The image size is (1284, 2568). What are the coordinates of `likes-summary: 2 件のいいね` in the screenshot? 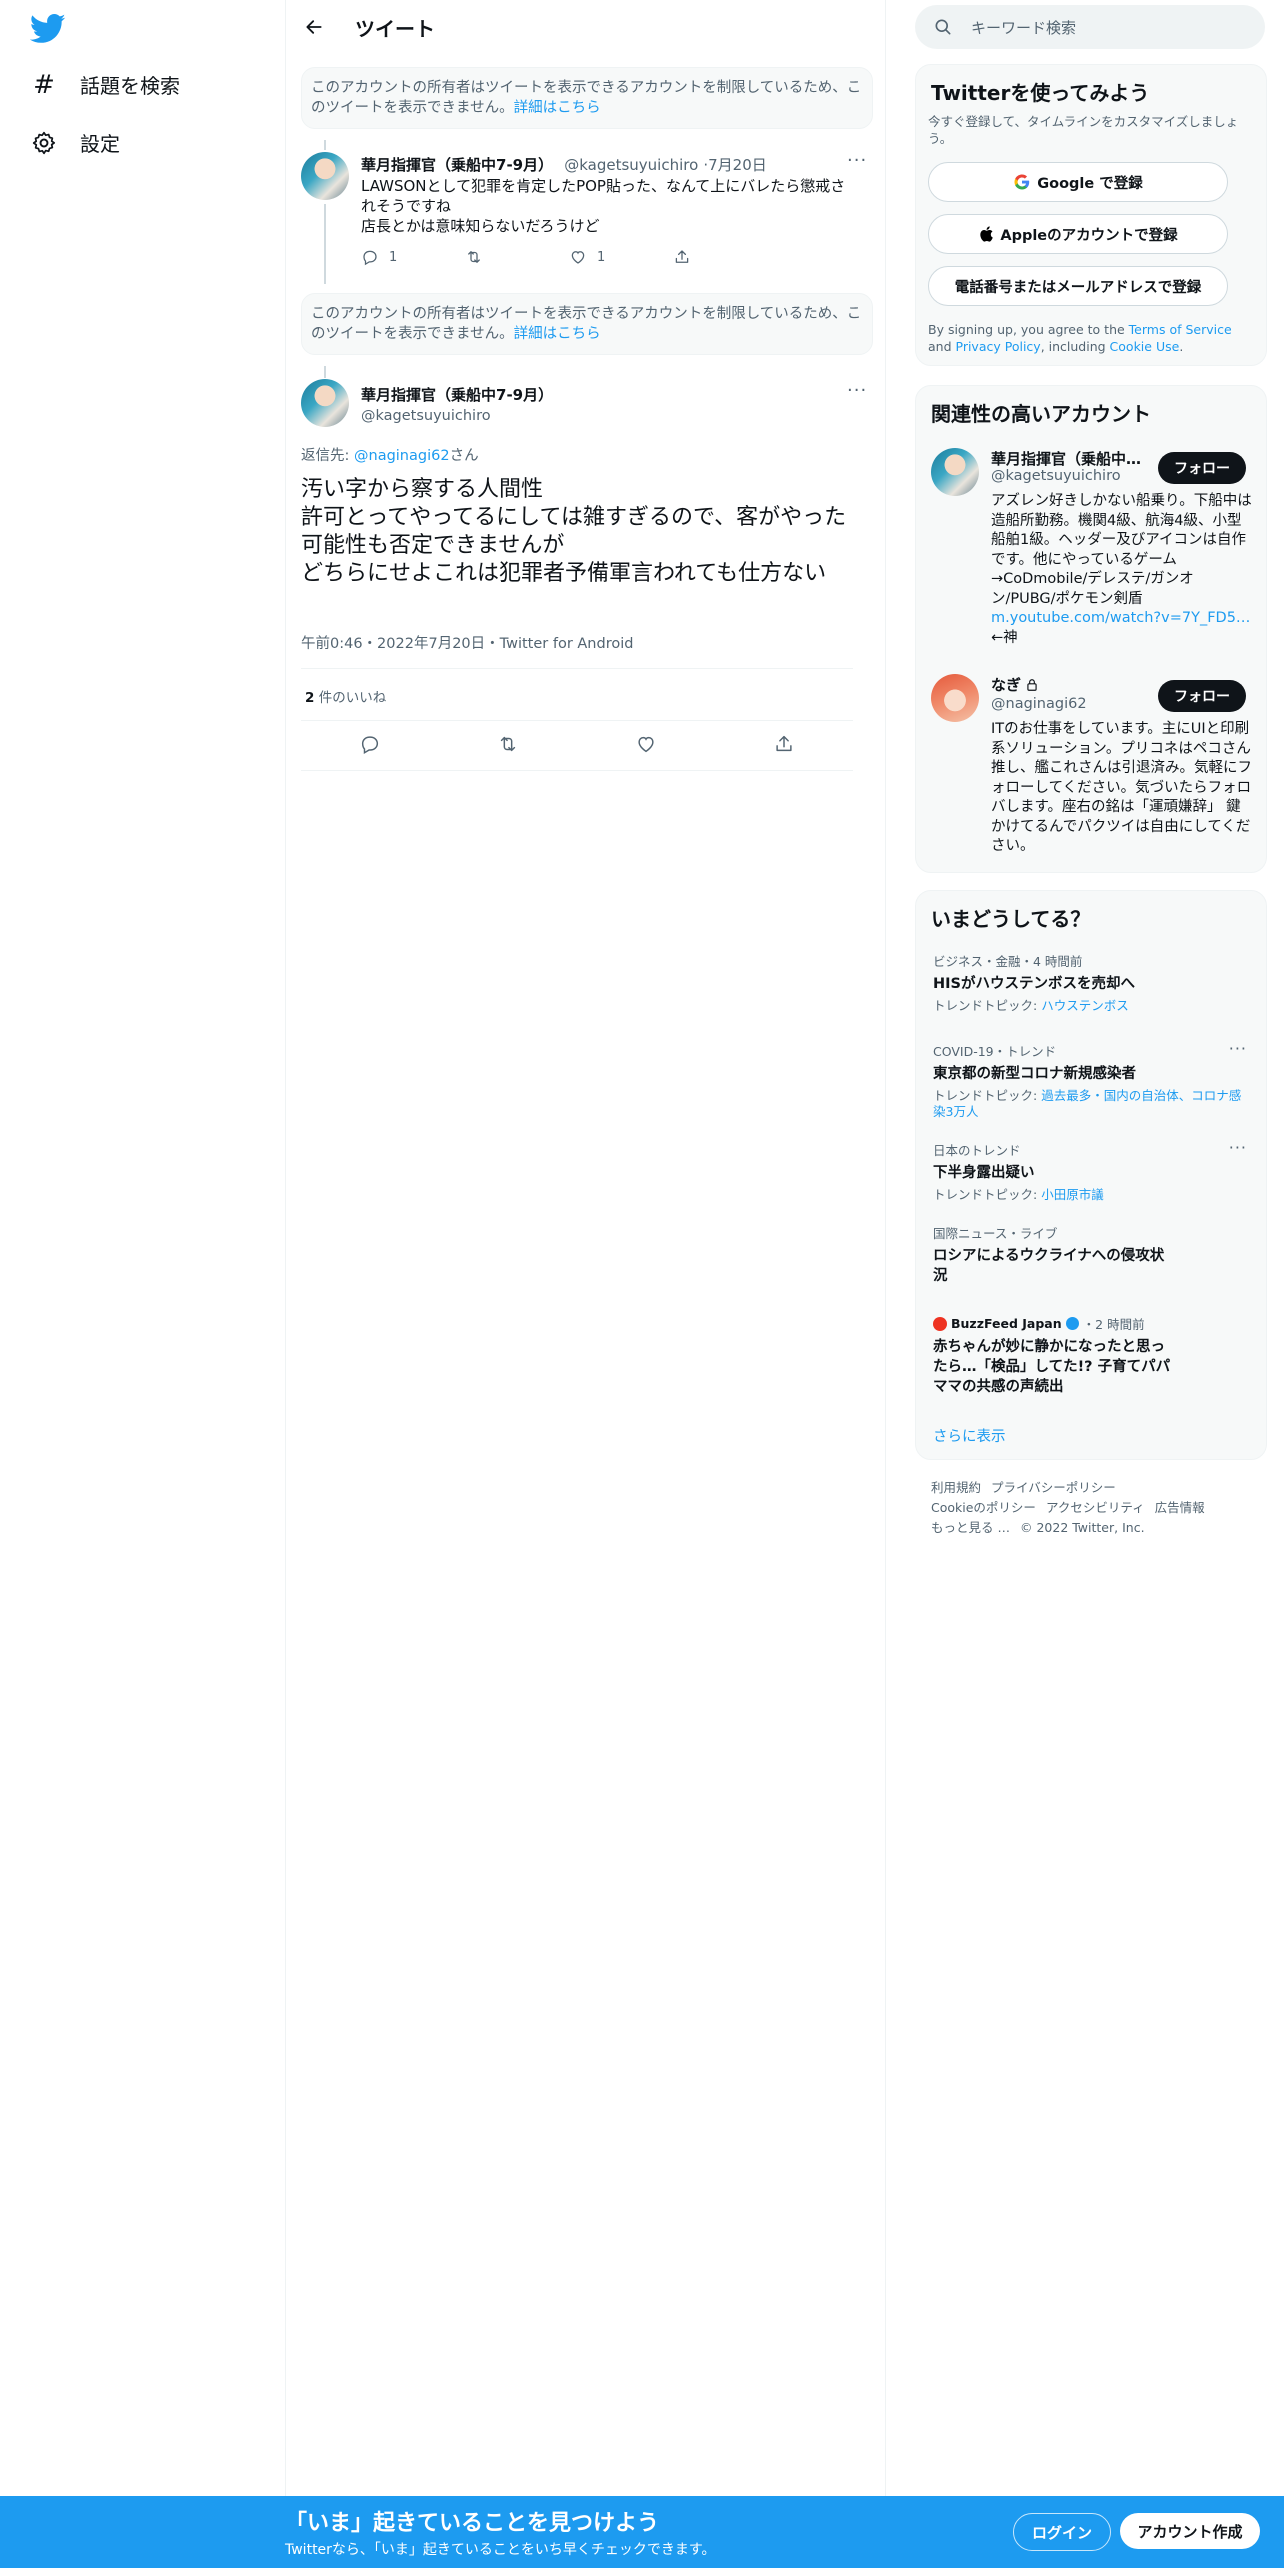 It's located at (345, 696).